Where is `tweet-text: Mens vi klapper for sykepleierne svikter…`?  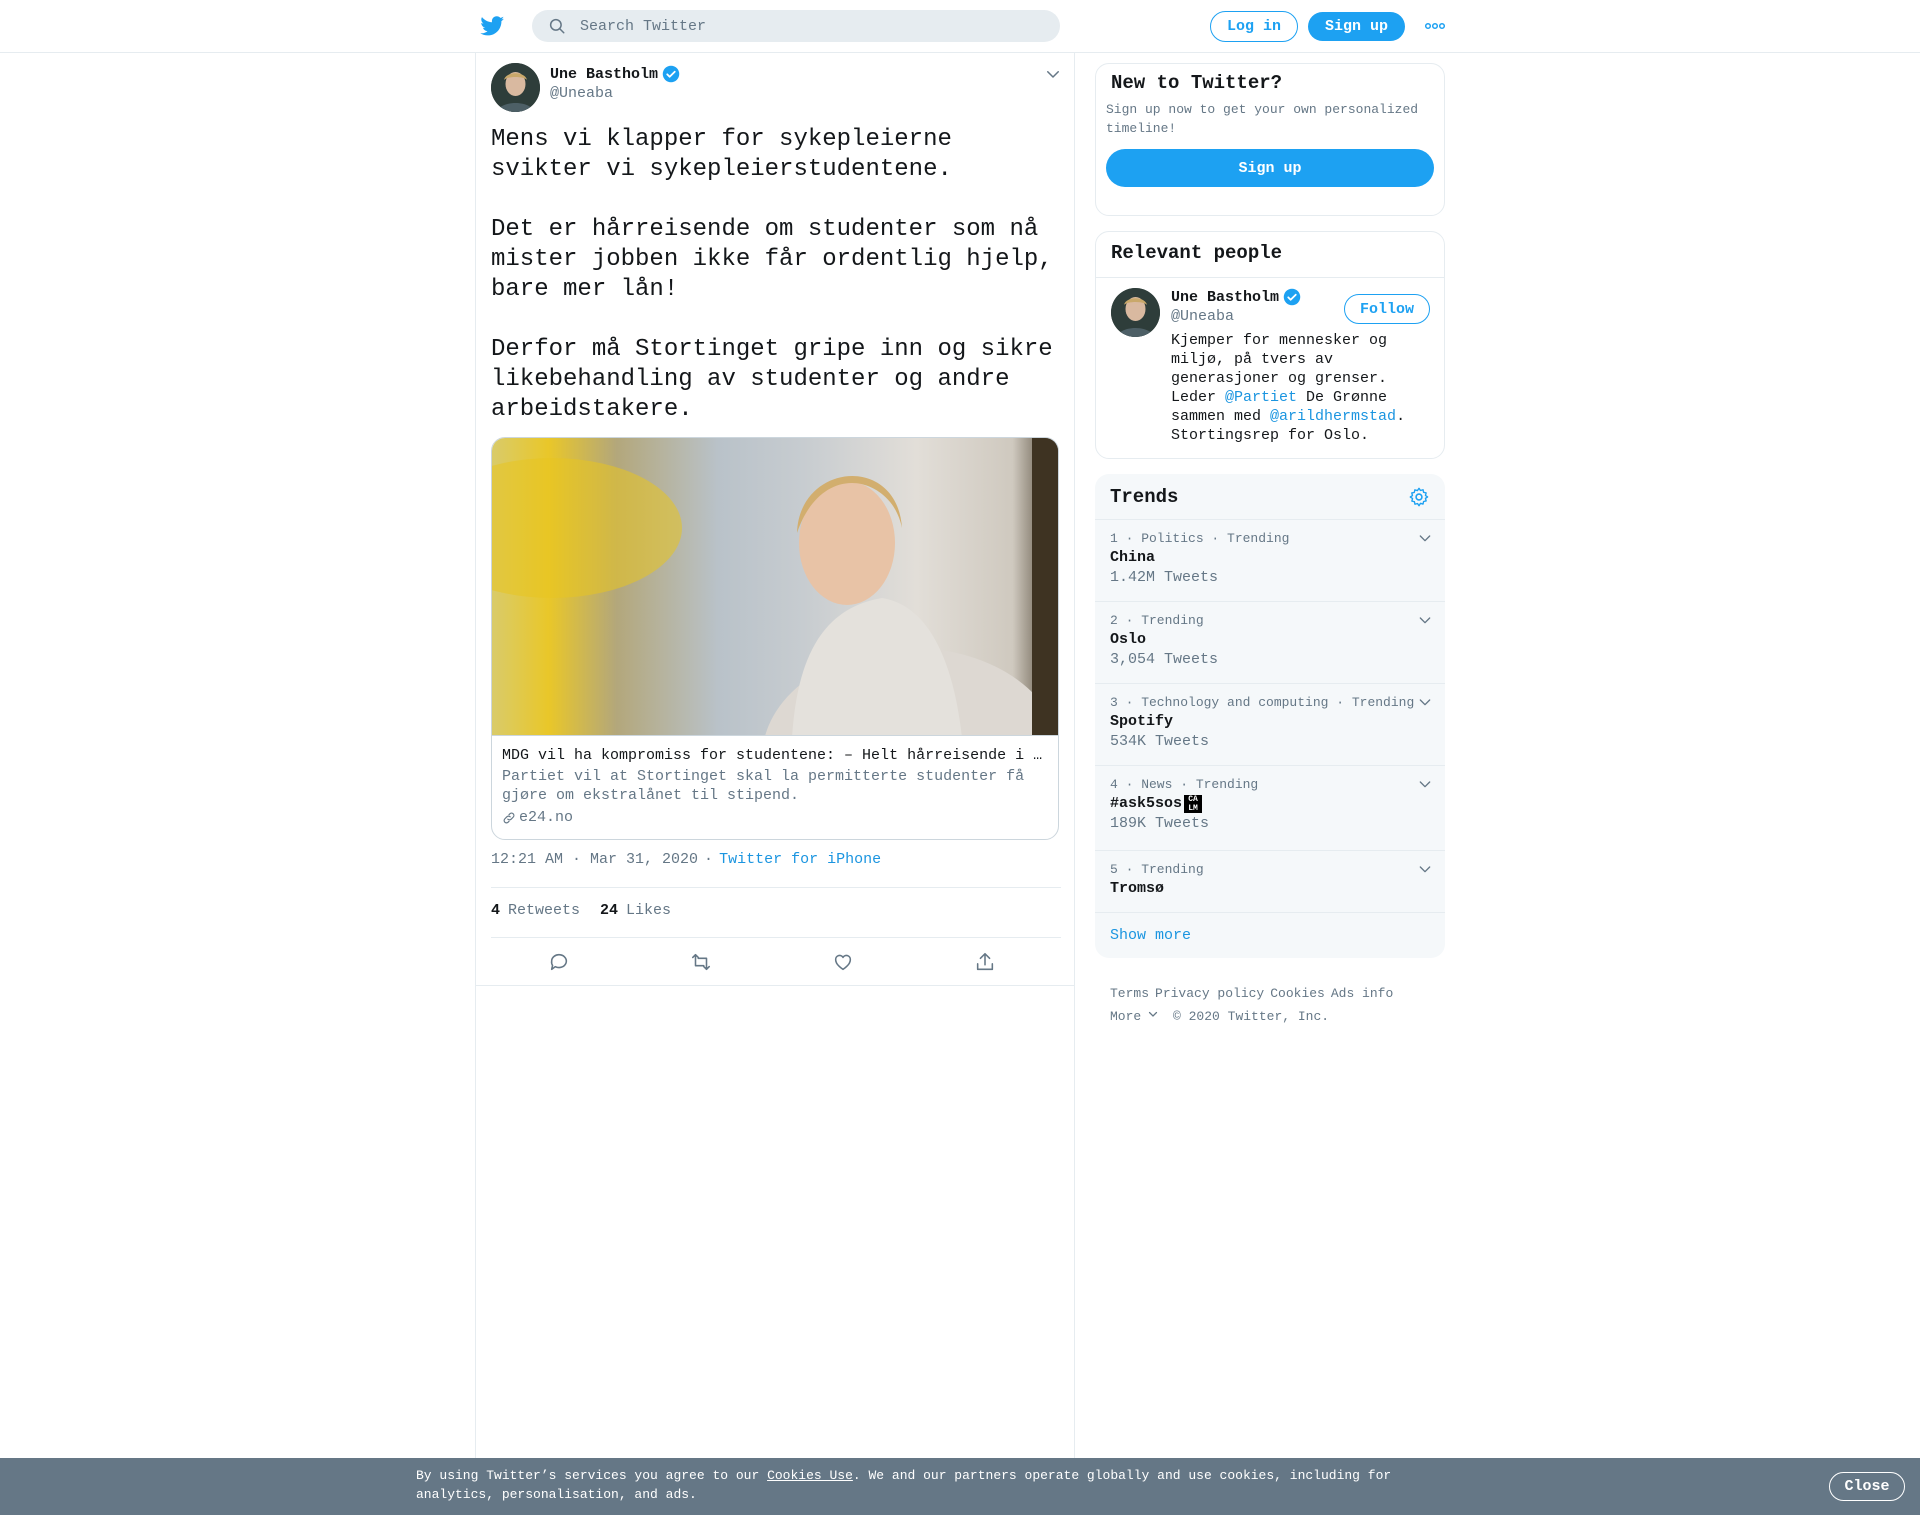
tweet-text: Mens vi klapper for sykepleierne svikter… is located at coordinates (772, 274).